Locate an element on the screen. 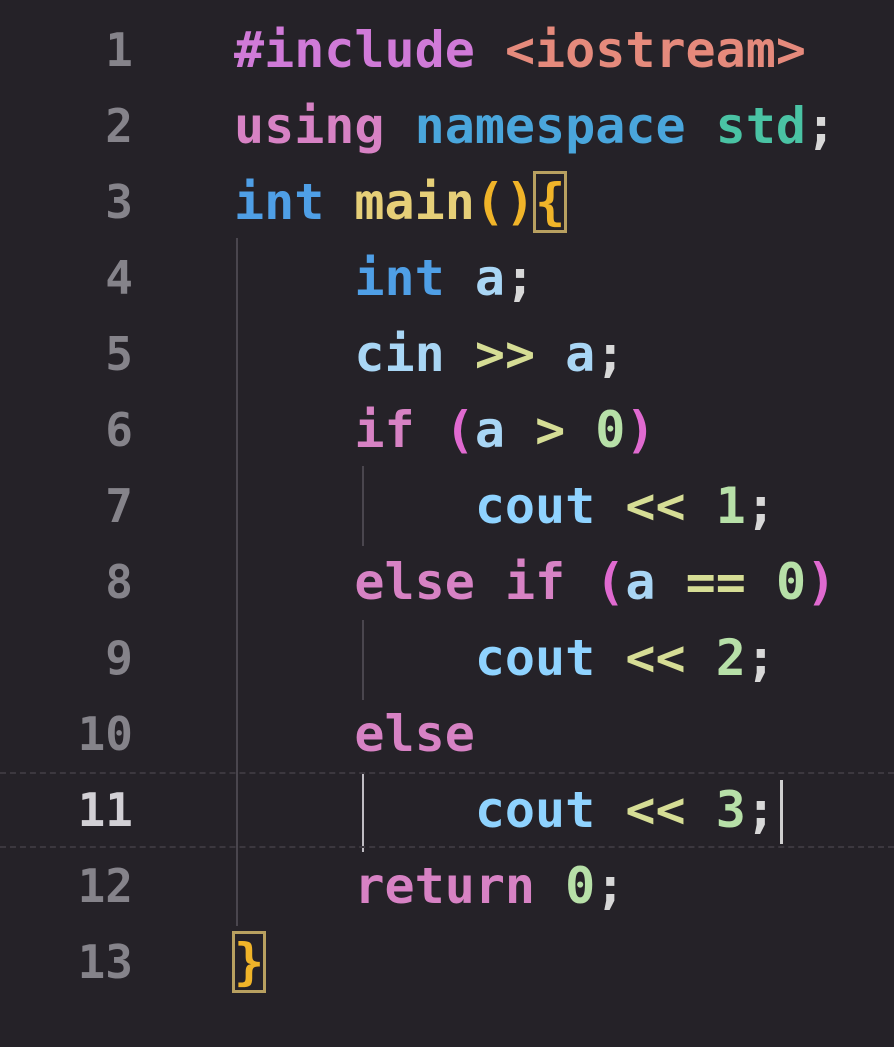 This screenshot has width=894, height=1047. code-text: else is located at coordinates (354, 734).